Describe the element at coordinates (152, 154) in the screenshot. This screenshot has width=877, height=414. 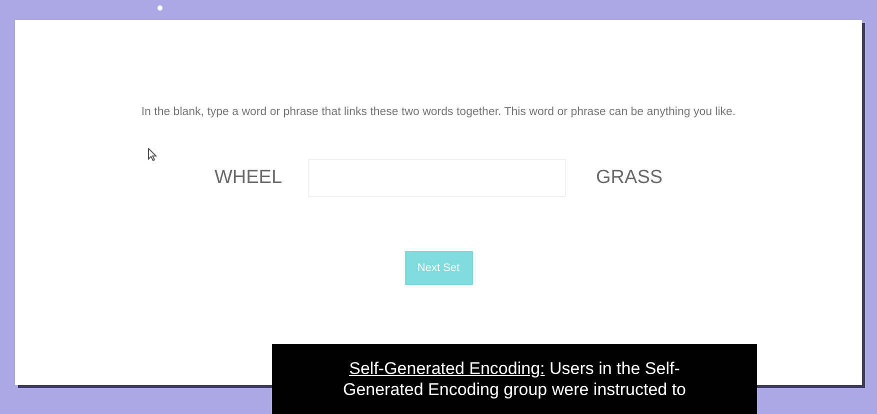
I see `cursor-icon` at that location.